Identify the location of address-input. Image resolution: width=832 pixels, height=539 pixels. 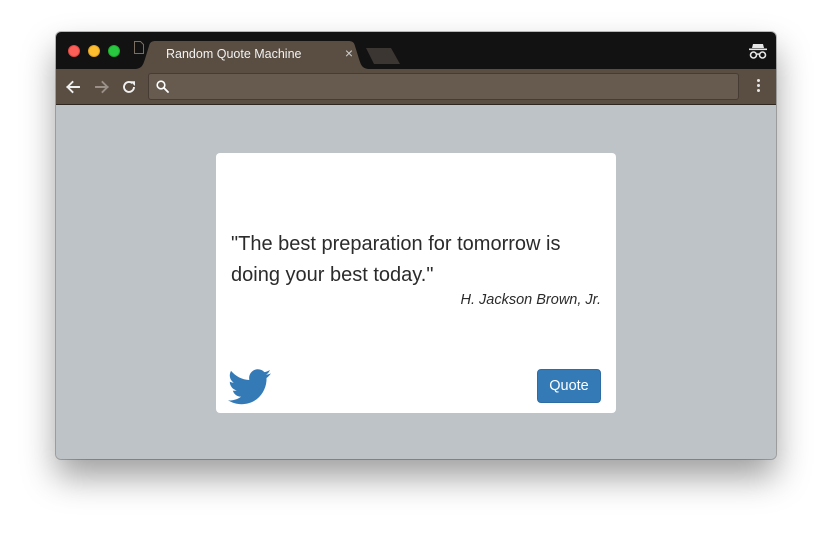
(452, 86).